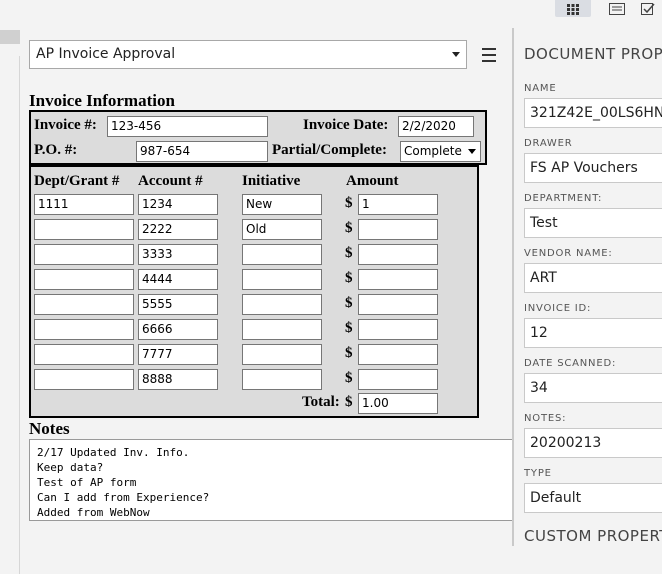 The image size is (662, 574). Describe the element at coordinates (593, 498) in the screenshot. I see `type-field: Default` at that location.